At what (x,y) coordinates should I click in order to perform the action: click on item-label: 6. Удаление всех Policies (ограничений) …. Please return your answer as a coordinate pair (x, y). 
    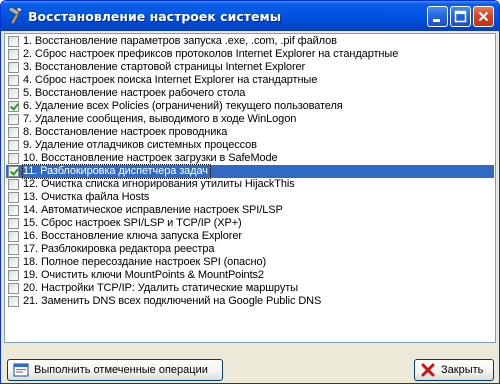
    Looking at the image, I should click on (183, 106).